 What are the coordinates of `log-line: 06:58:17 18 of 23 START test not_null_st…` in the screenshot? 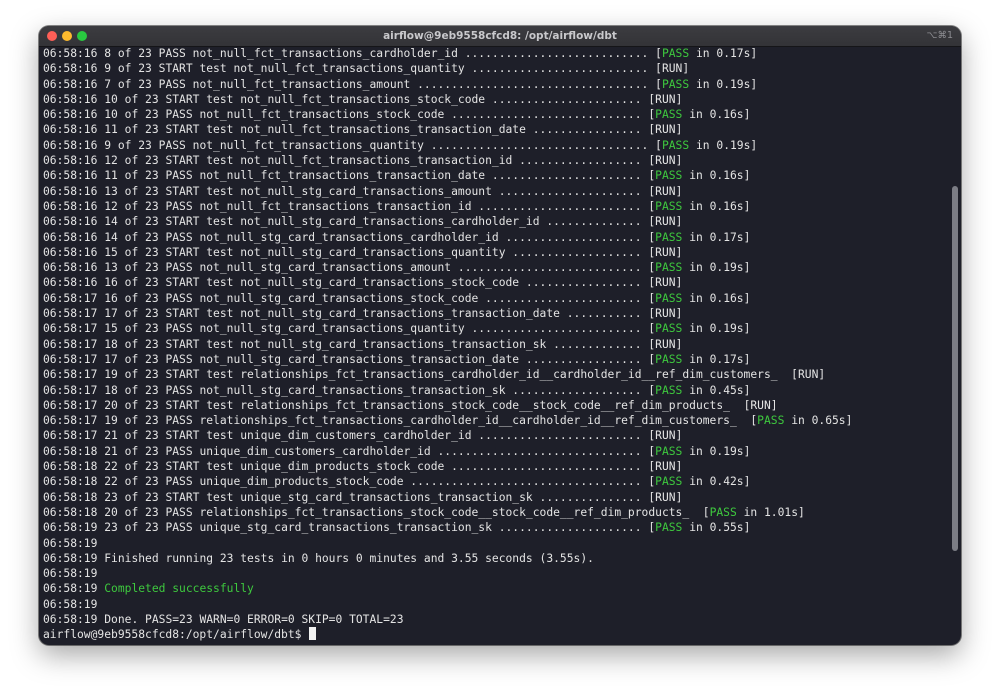 It's located at (363, 344).